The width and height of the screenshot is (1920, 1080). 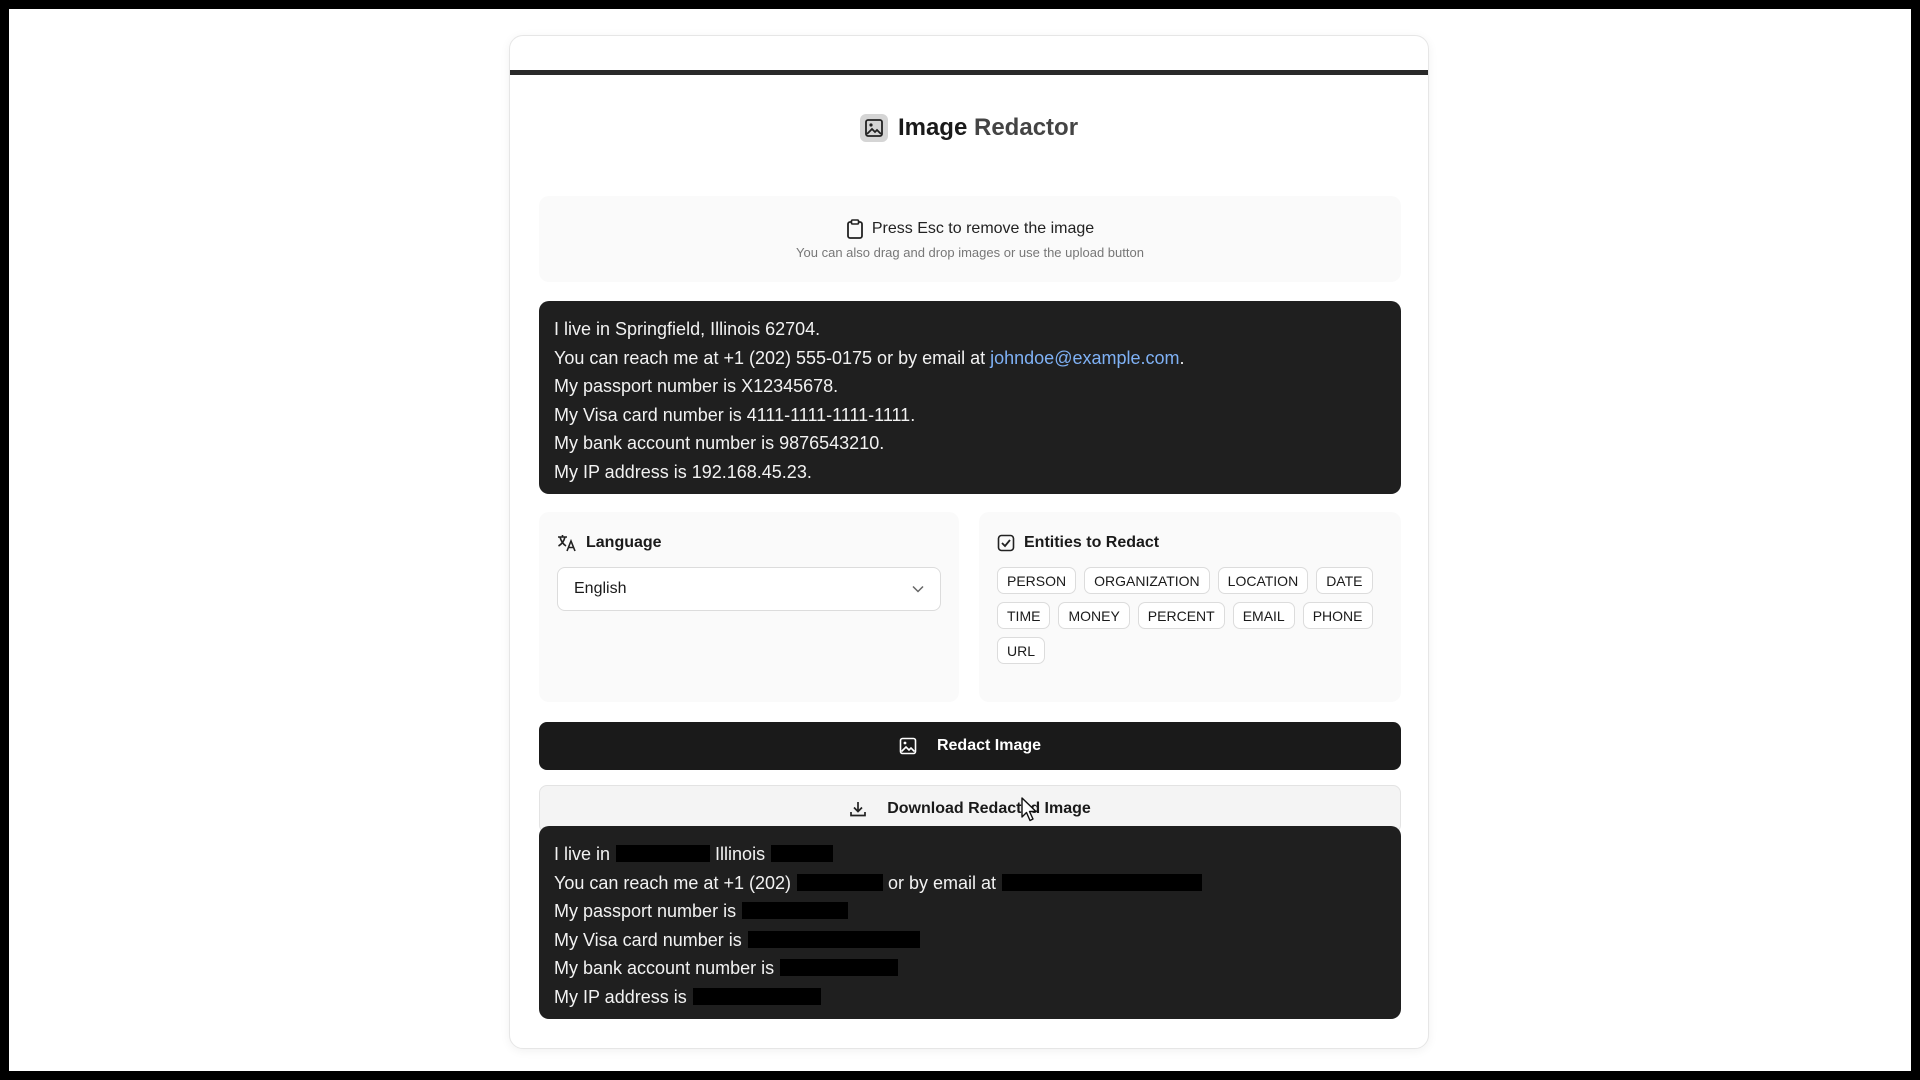 I want to click on email-link: johndoe@example.com, so click(x=1084, y=358).